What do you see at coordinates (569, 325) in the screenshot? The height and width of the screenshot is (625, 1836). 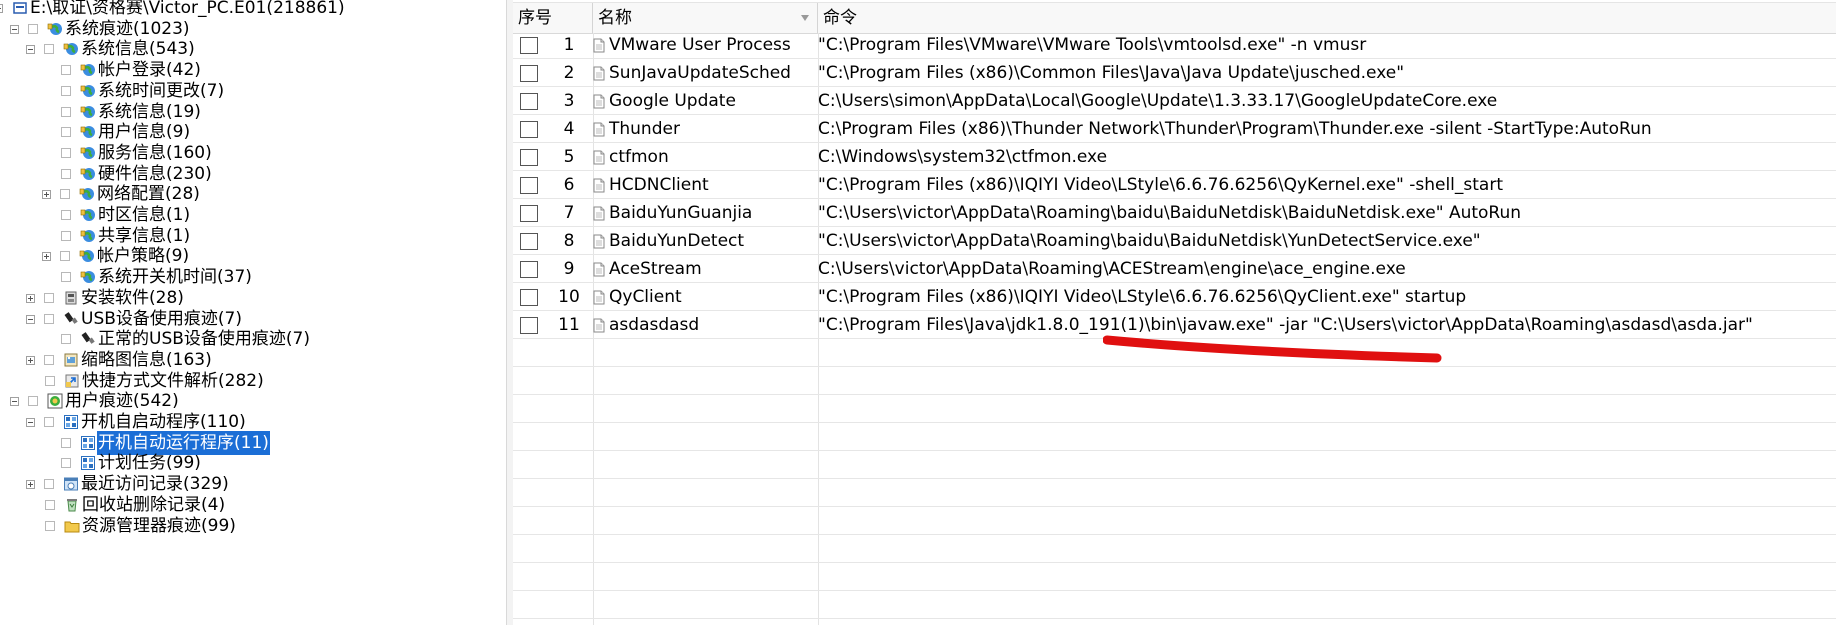 I see `row-index: 11` at bounding box center [569, 325].